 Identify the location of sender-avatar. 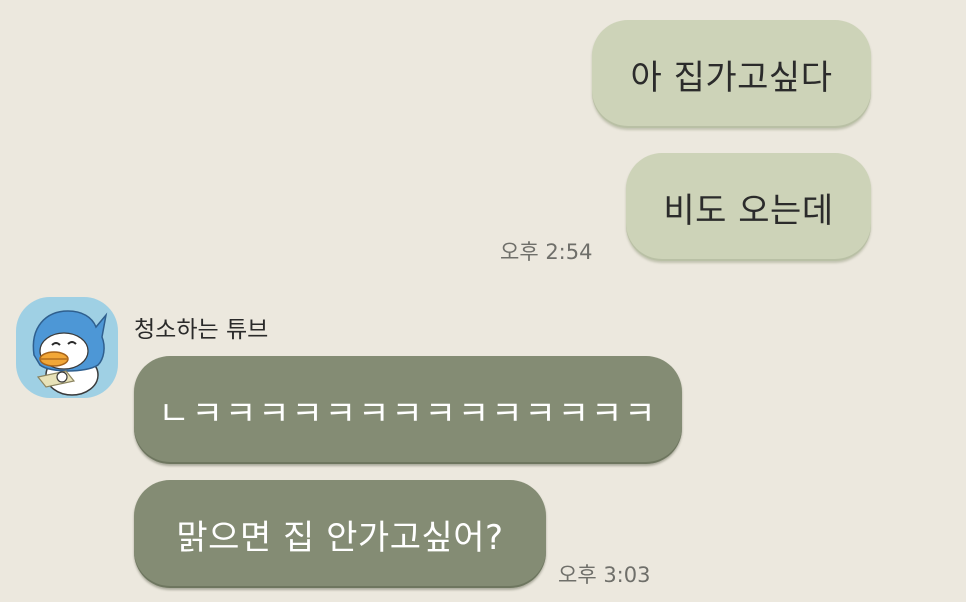
(67, 347).